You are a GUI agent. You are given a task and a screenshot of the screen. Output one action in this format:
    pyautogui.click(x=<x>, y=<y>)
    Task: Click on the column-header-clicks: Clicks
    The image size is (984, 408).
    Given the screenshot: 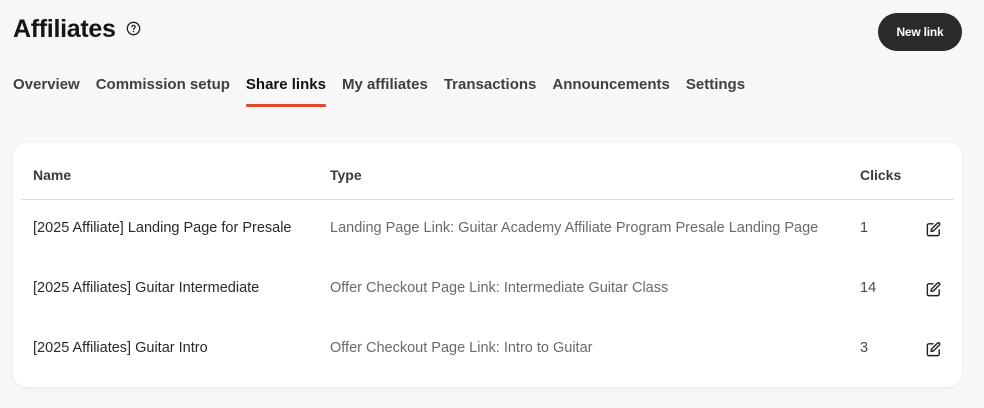 What is the action you would take?
    pyautogui.click(x=880, y=175)
    